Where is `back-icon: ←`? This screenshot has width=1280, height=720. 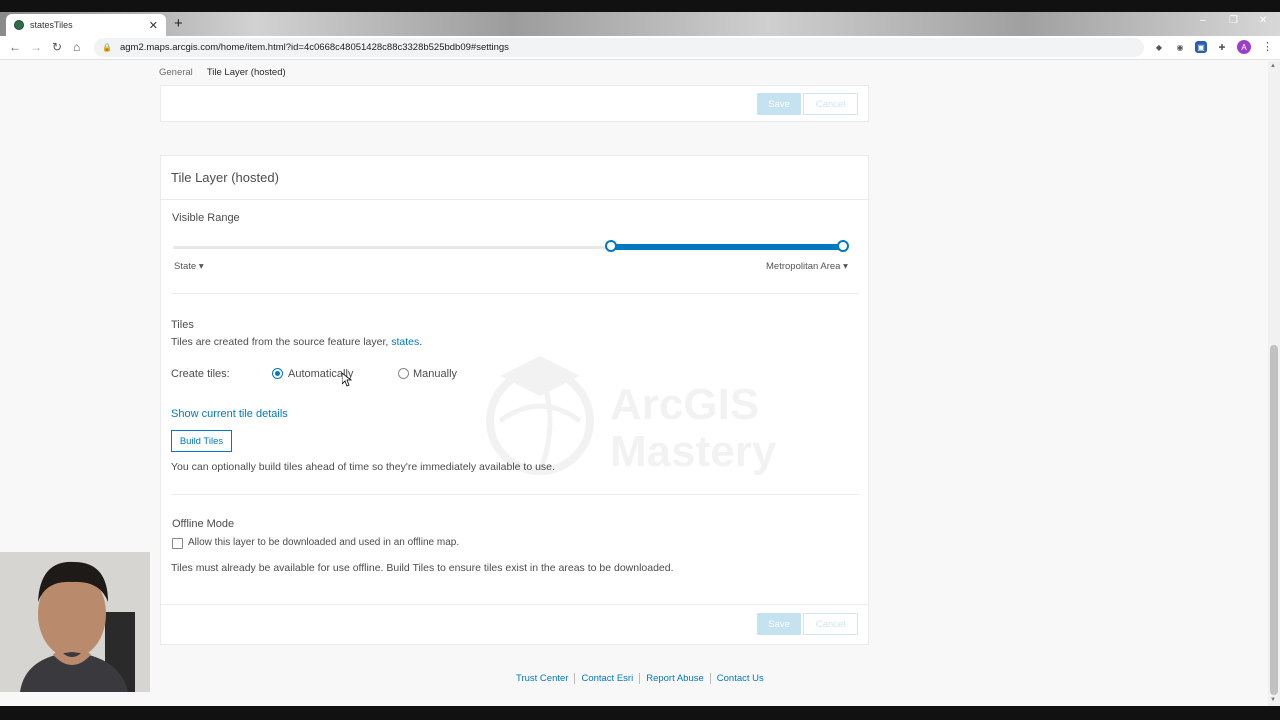
back-icon: ← is located at coordinates (15, 47).